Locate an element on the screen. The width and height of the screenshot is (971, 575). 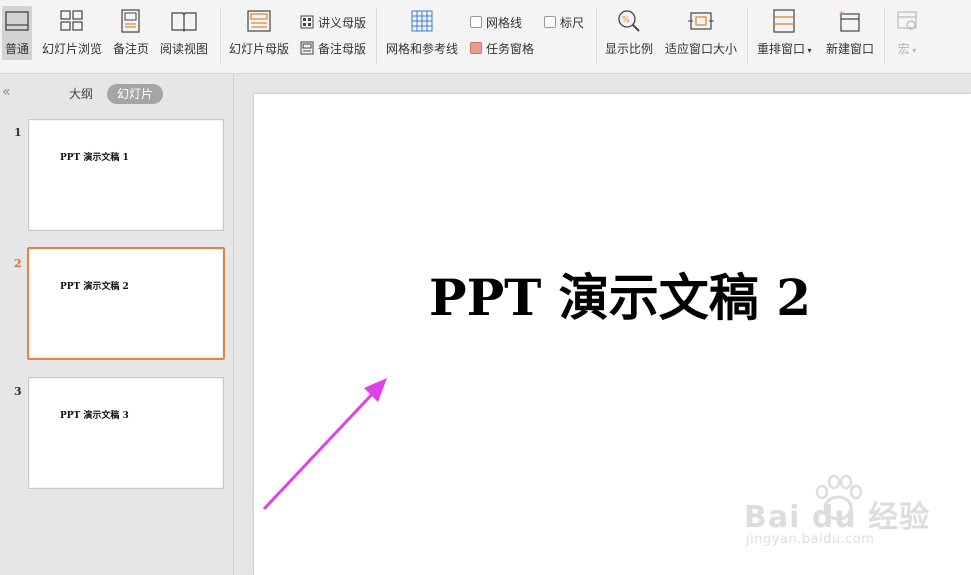
slide-master-icon is located at coordinates (259, 21).